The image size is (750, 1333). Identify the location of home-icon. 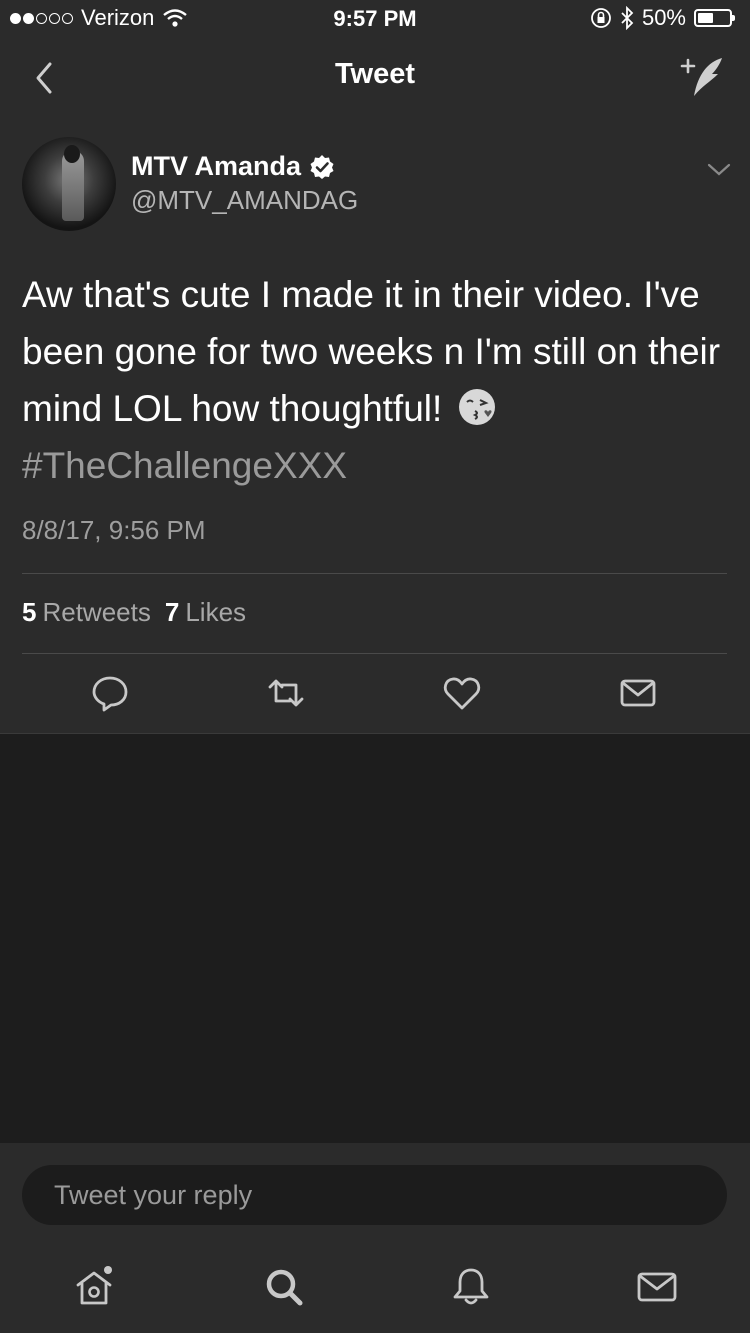
(94, 1287).